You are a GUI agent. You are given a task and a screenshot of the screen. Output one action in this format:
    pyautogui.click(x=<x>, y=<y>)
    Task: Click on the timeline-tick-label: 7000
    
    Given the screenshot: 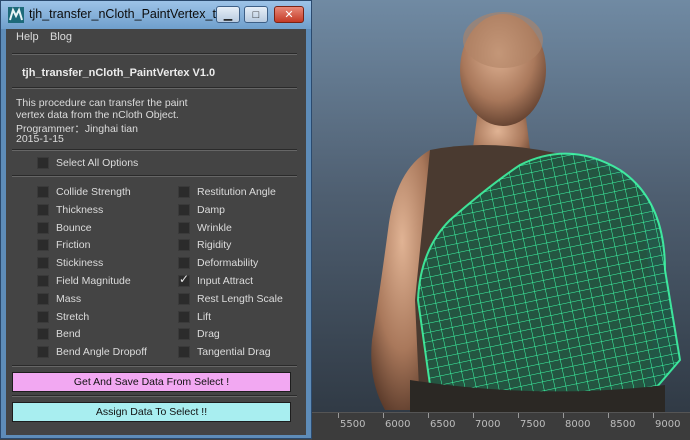 What is the action you would take?
    pyautogui.click(x=488, y=424)
    